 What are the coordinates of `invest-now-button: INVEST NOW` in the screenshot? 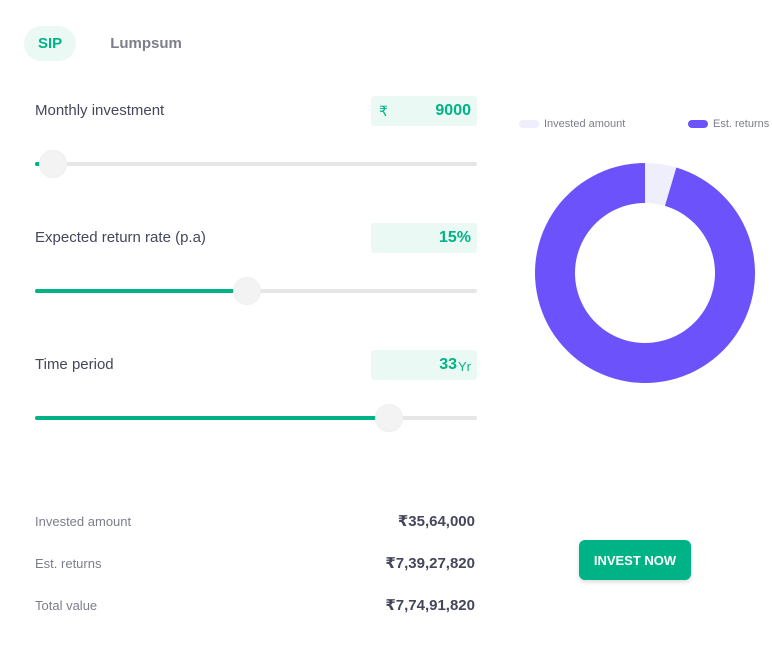 It's located at (635, 560).